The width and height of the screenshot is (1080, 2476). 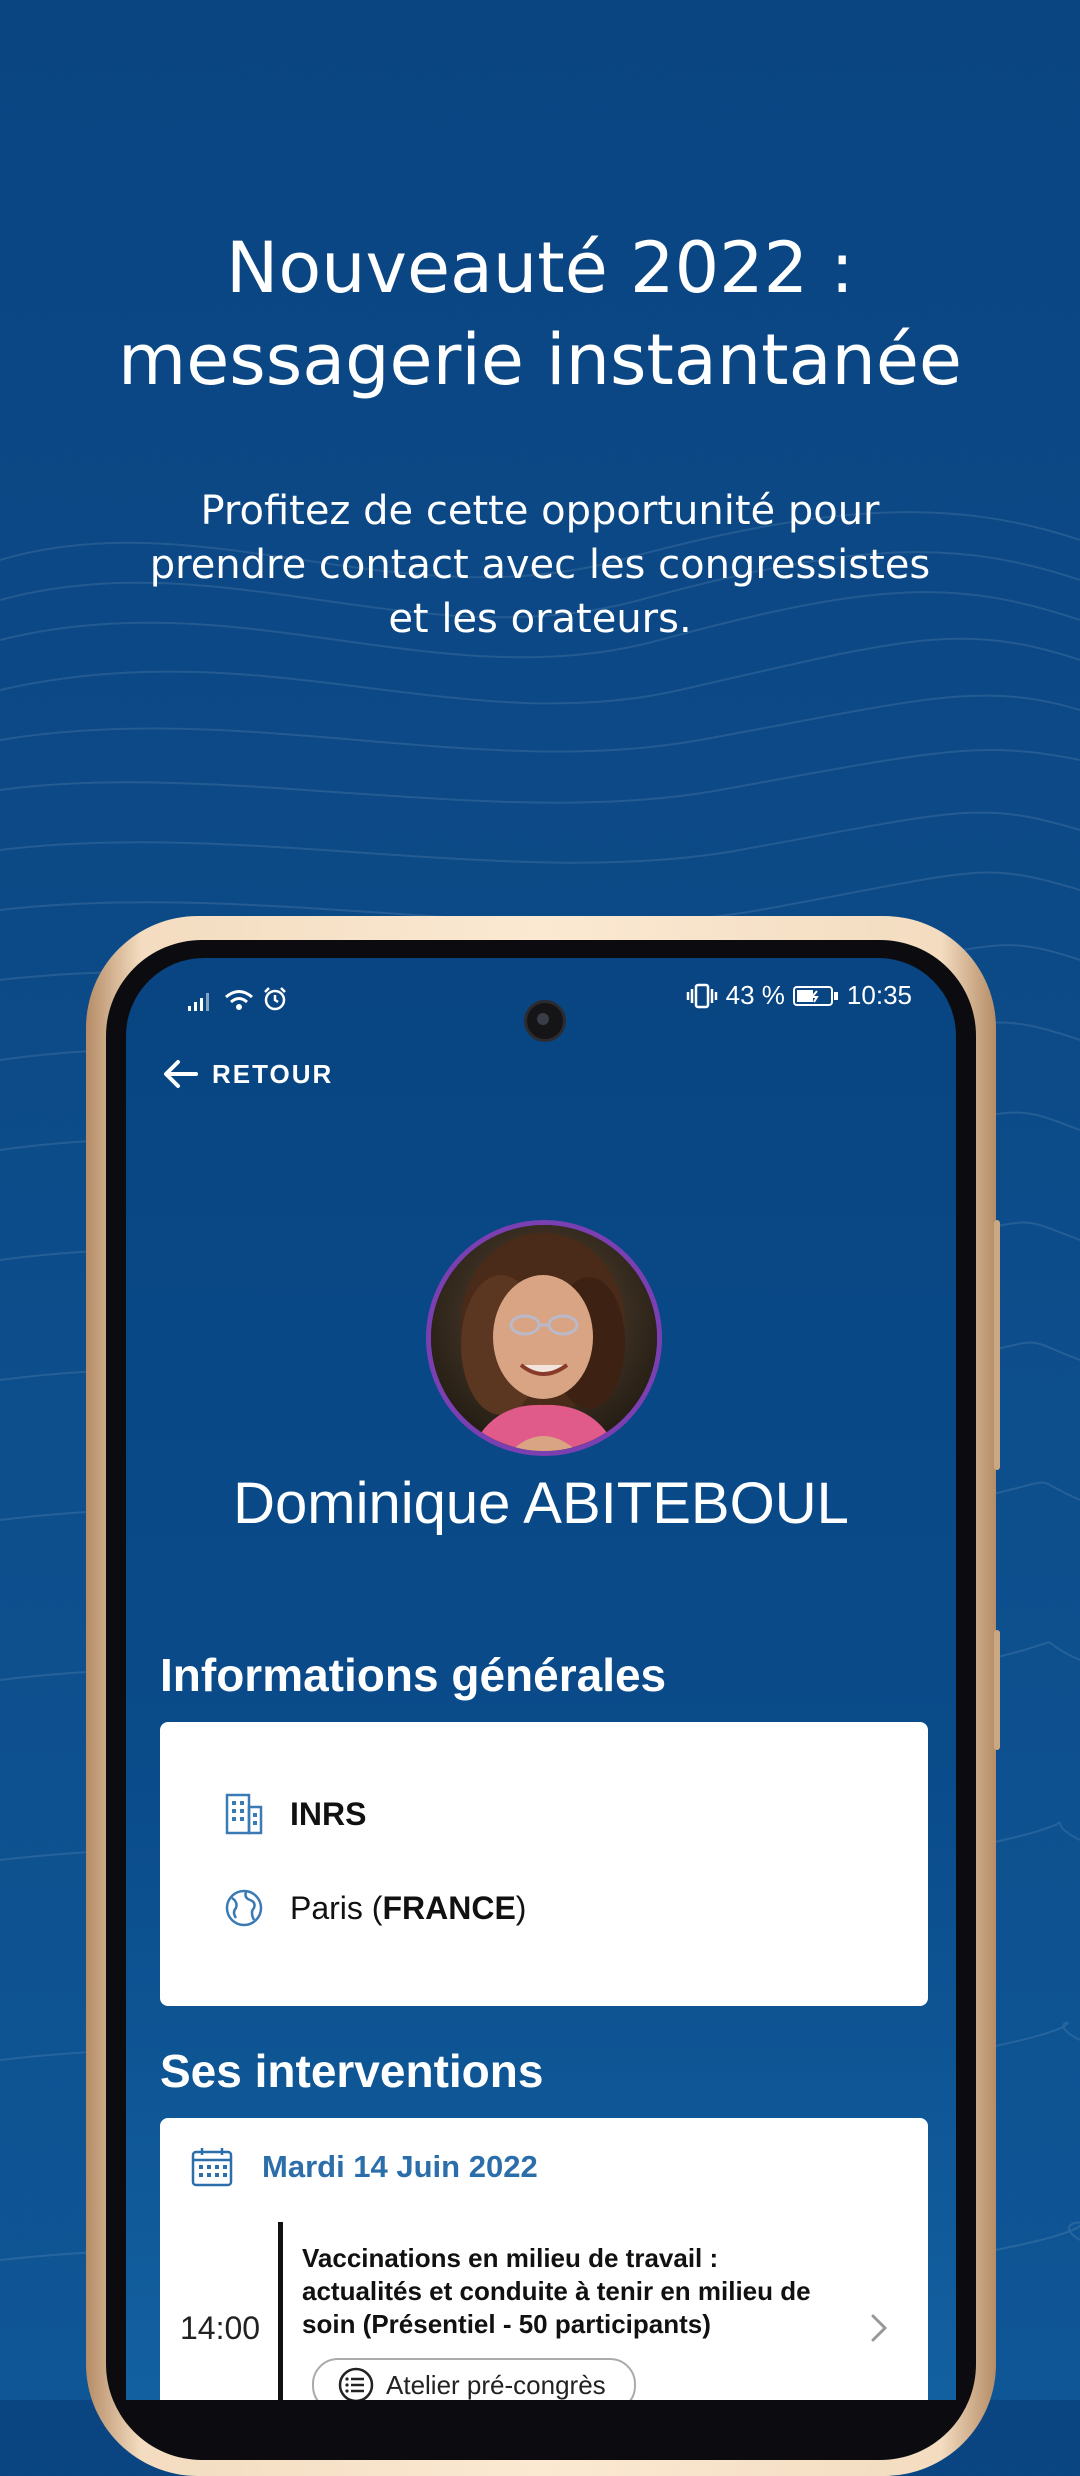 I want to click on building-icon, so click(x=244, y=1814).